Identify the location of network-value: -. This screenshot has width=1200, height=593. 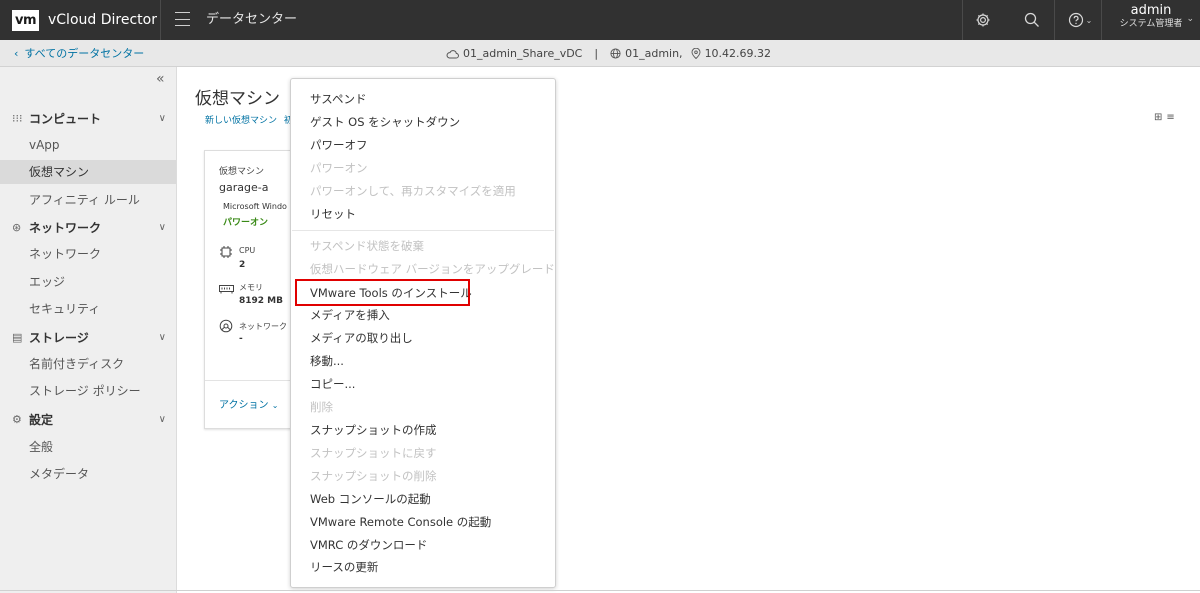
(241, 339).